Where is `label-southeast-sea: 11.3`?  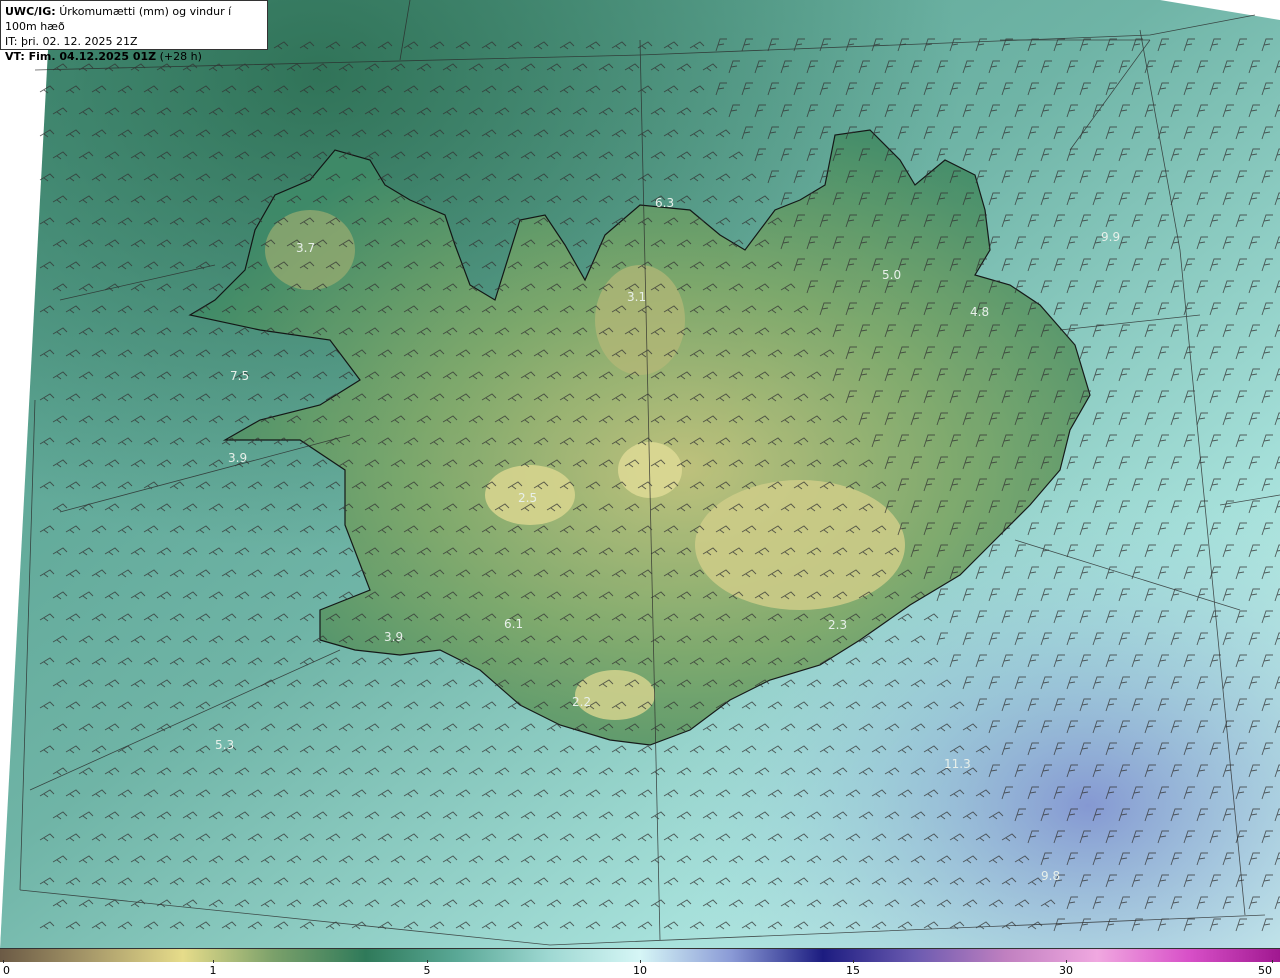 label-southeast-sea: 11.3 is located at coordinates (957, 764).